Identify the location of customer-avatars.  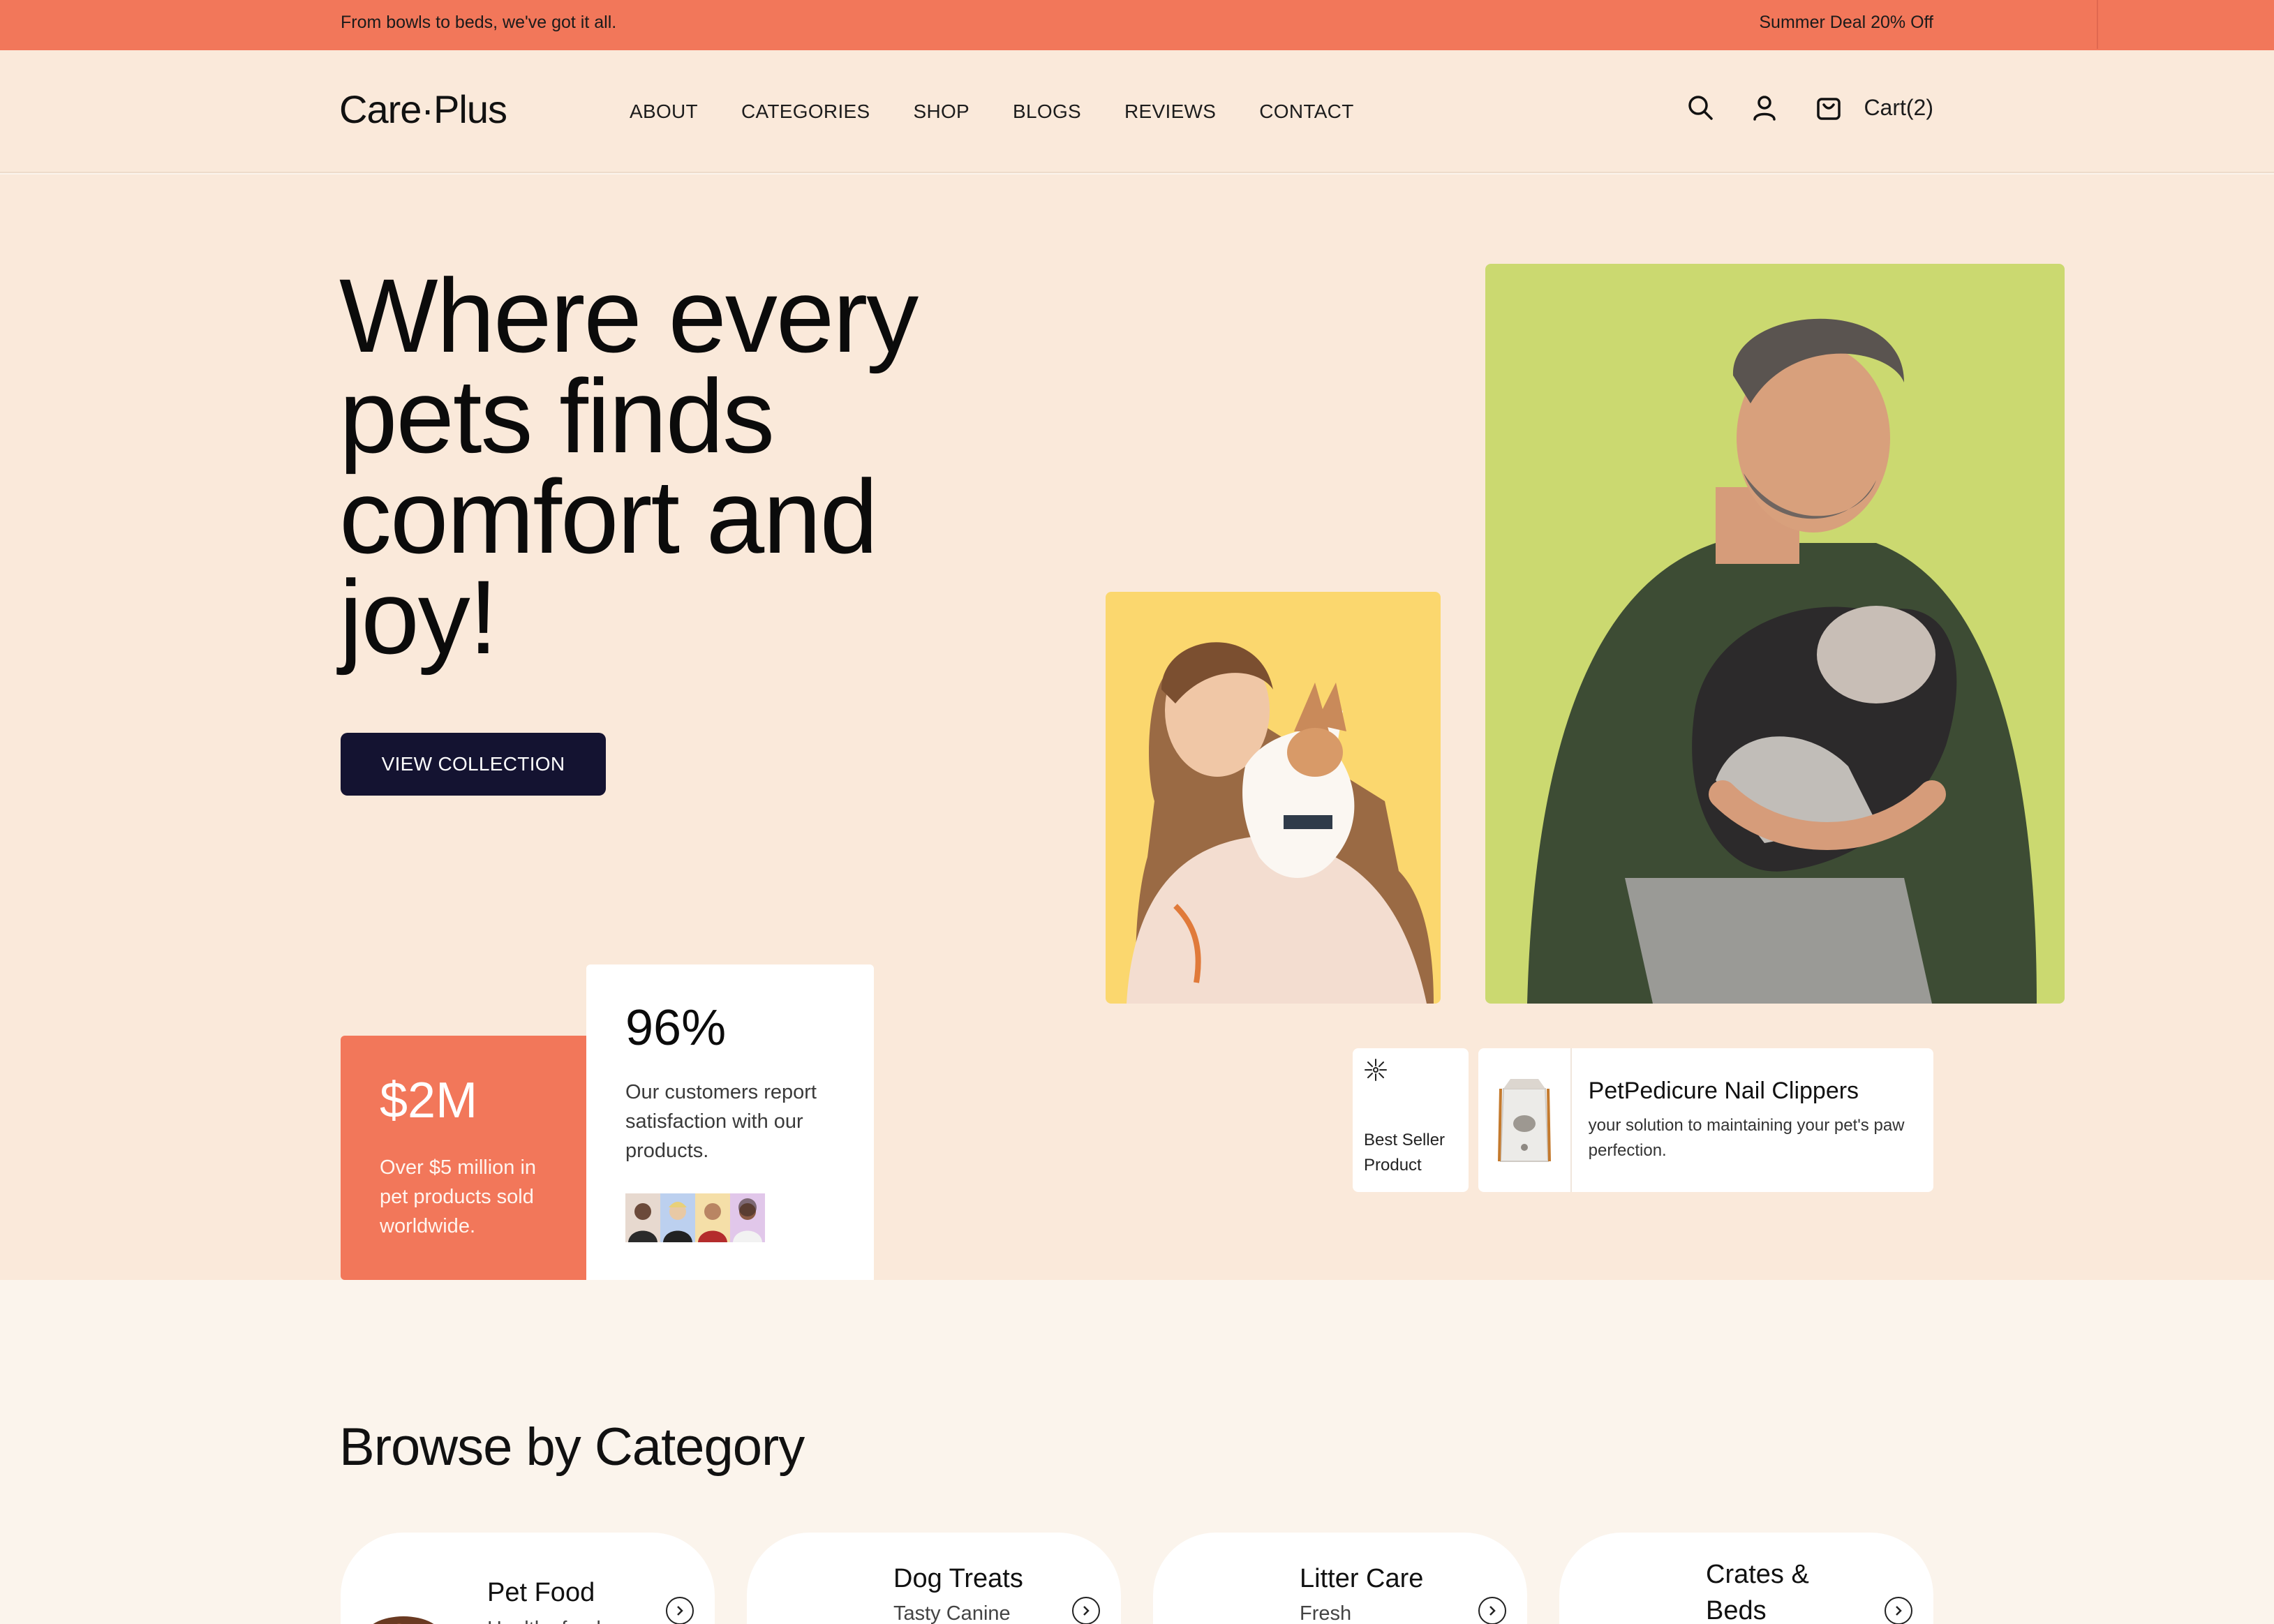
(730, 1217).